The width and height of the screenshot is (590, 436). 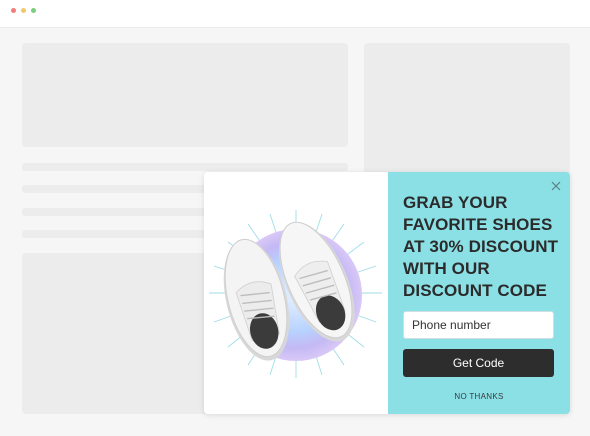 What do you see at coordinates (478, 325) in the screenshot?
I see `phone-number-input` at bounding box center [478, 325].